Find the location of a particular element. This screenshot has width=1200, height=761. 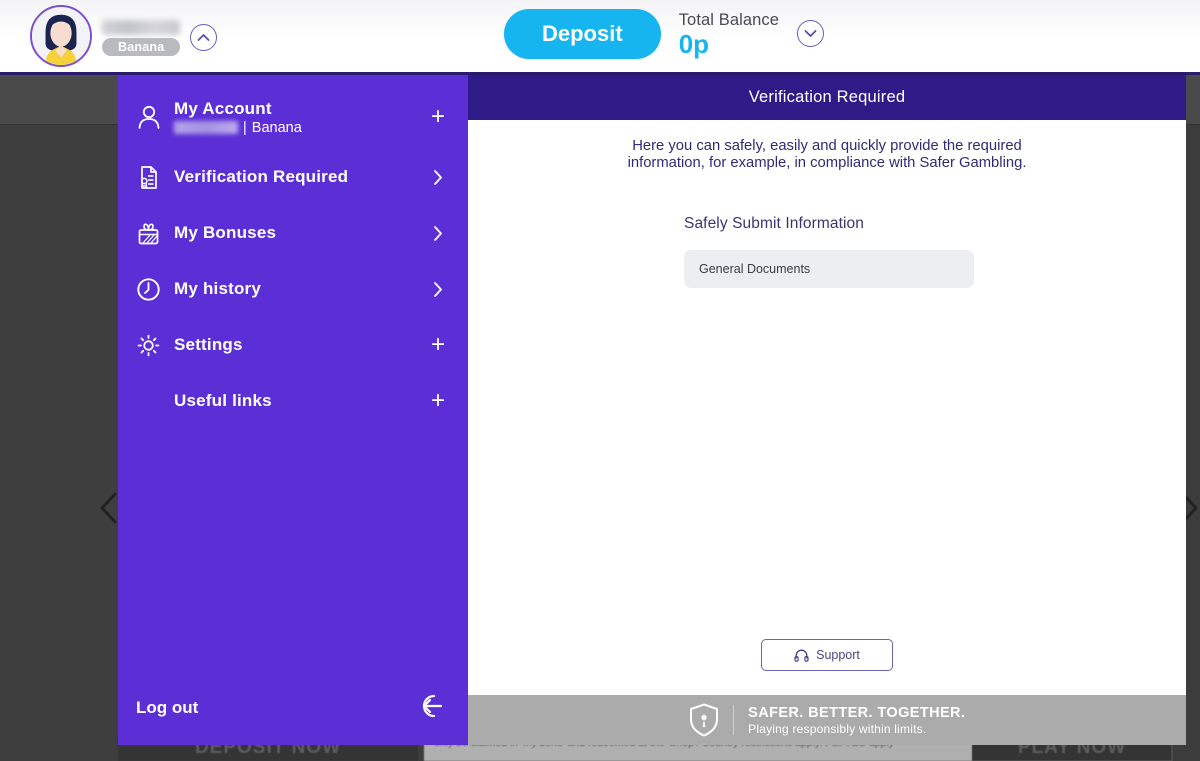

user-meta: Banana is located at coordinates (141, 36).